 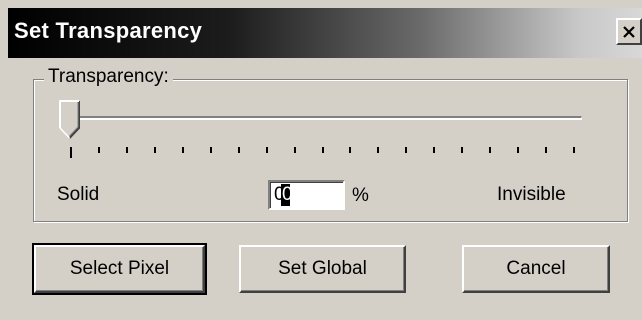 What do you see at coordinates (360, 195) in the screenshot?
I see `percent-label: %` at bounding box center [360, 195].